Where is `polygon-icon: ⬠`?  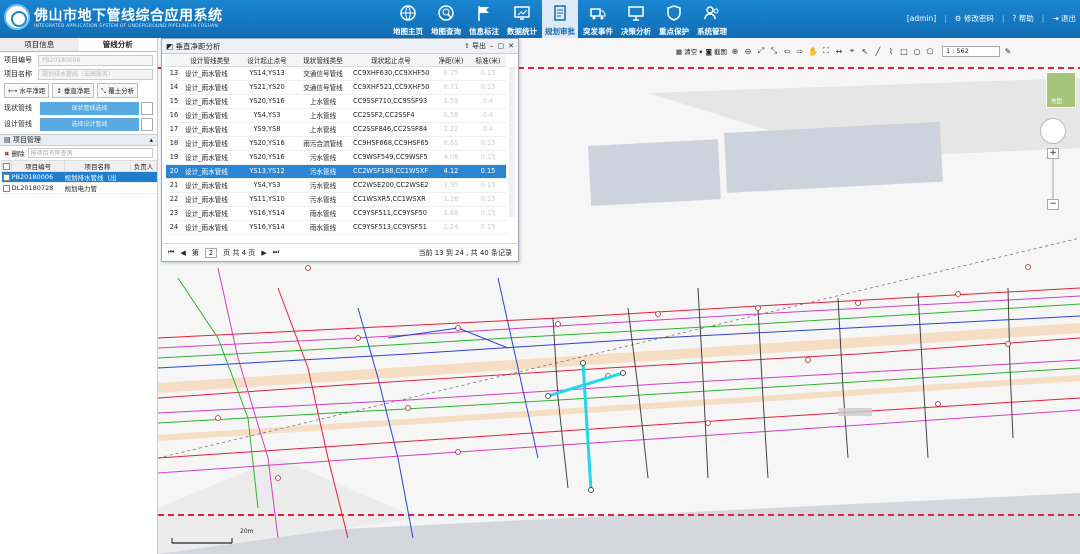 polygon-icon: ⬠ is located at coordinates (930, 51).